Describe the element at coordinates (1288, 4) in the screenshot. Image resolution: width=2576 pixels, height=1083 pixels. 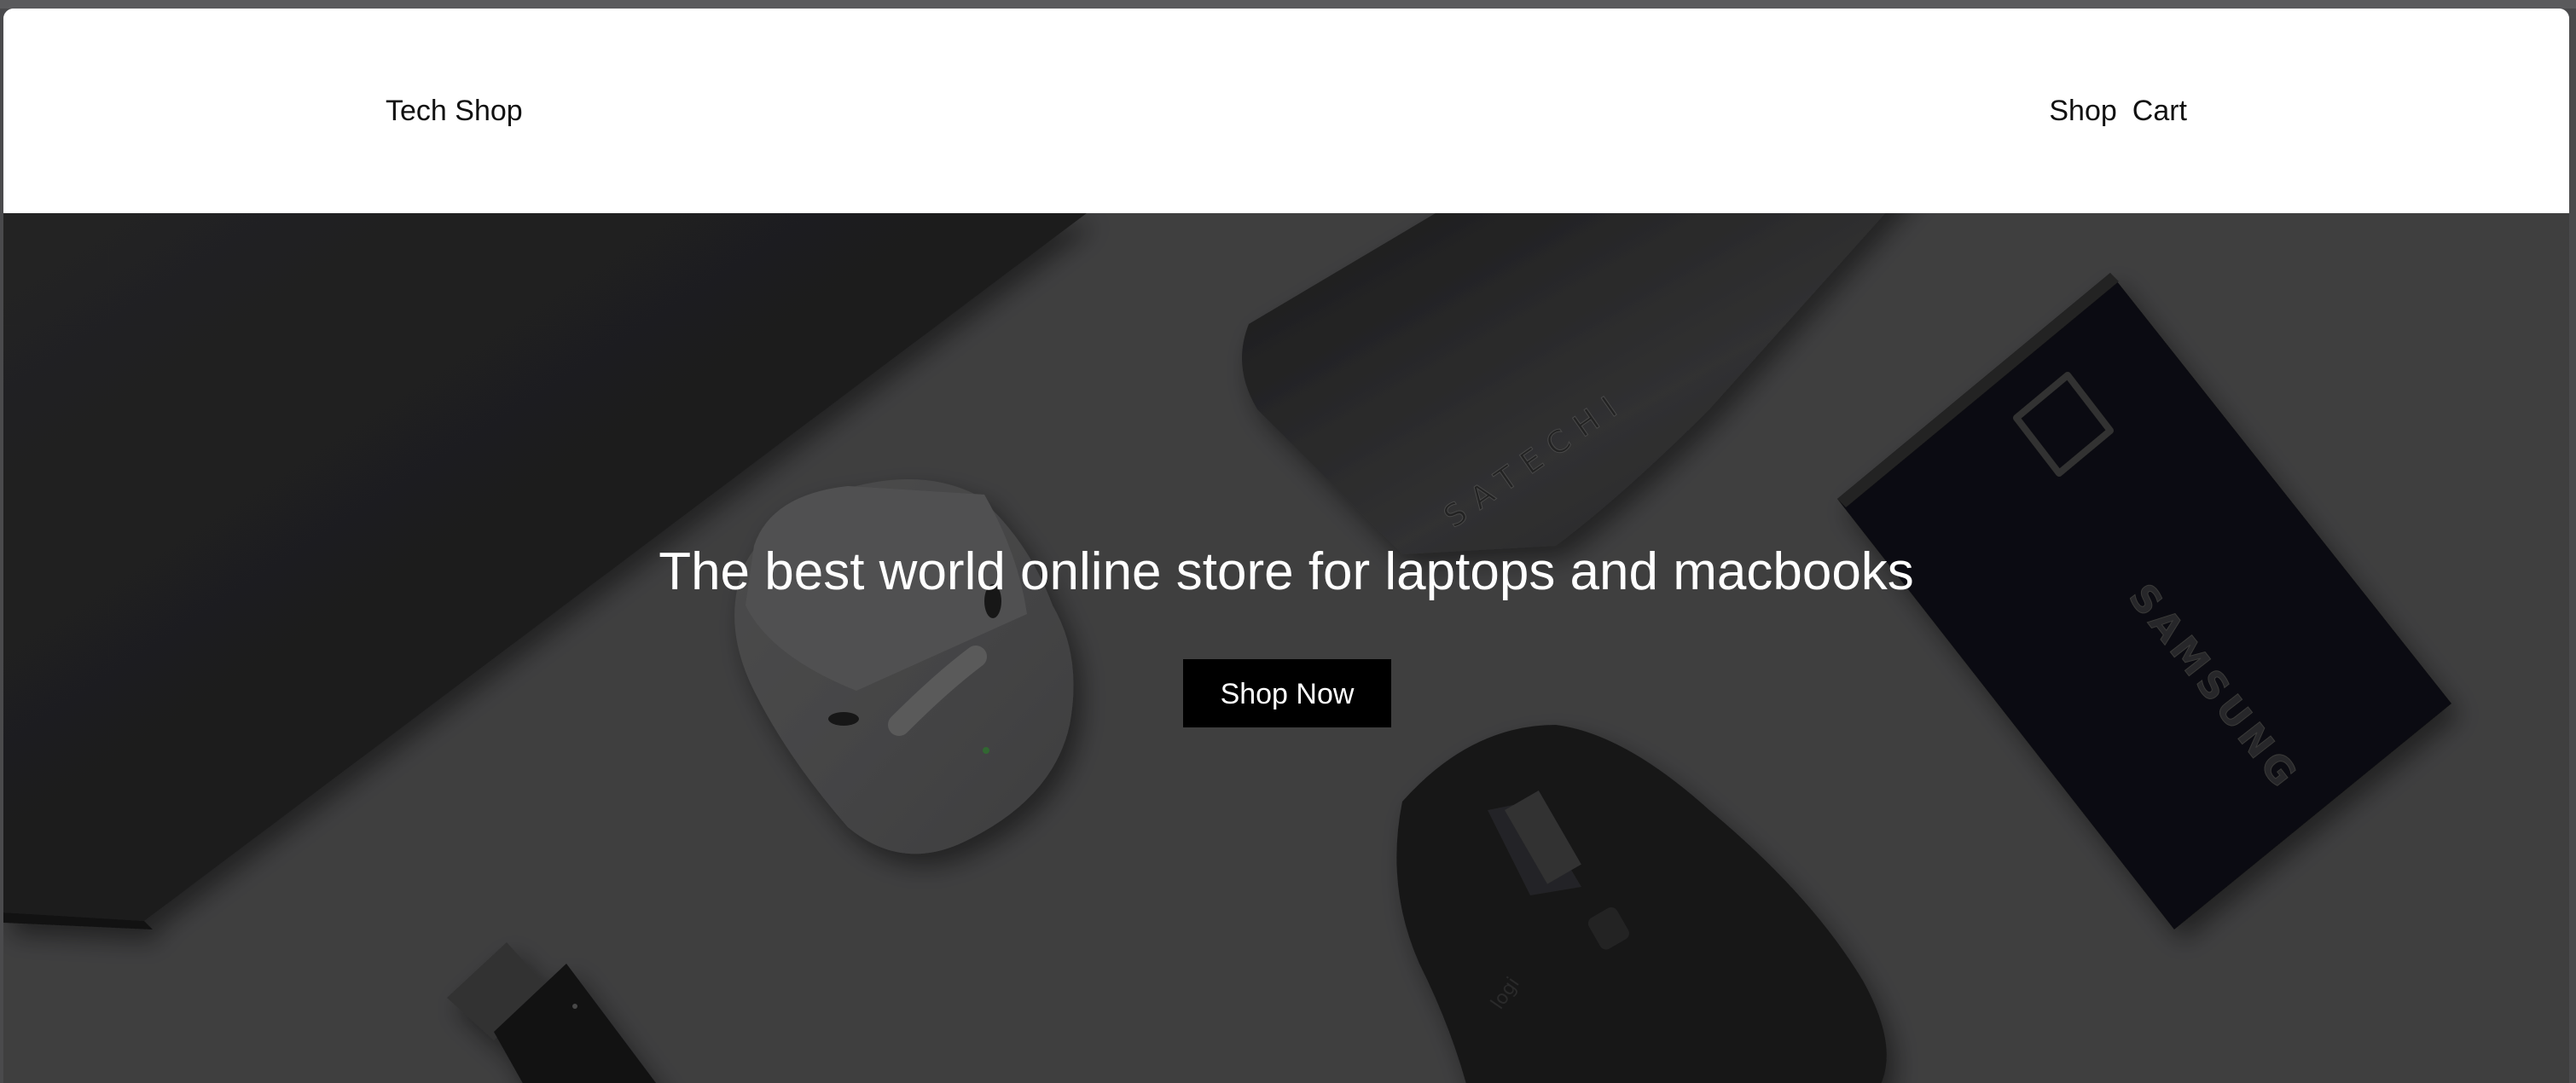
I see `browser-top-strip` at that location.